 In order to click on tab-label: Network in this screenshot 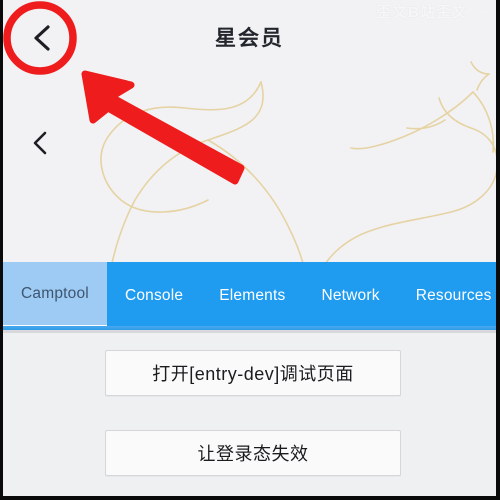, I will do `click(350, 295)`.